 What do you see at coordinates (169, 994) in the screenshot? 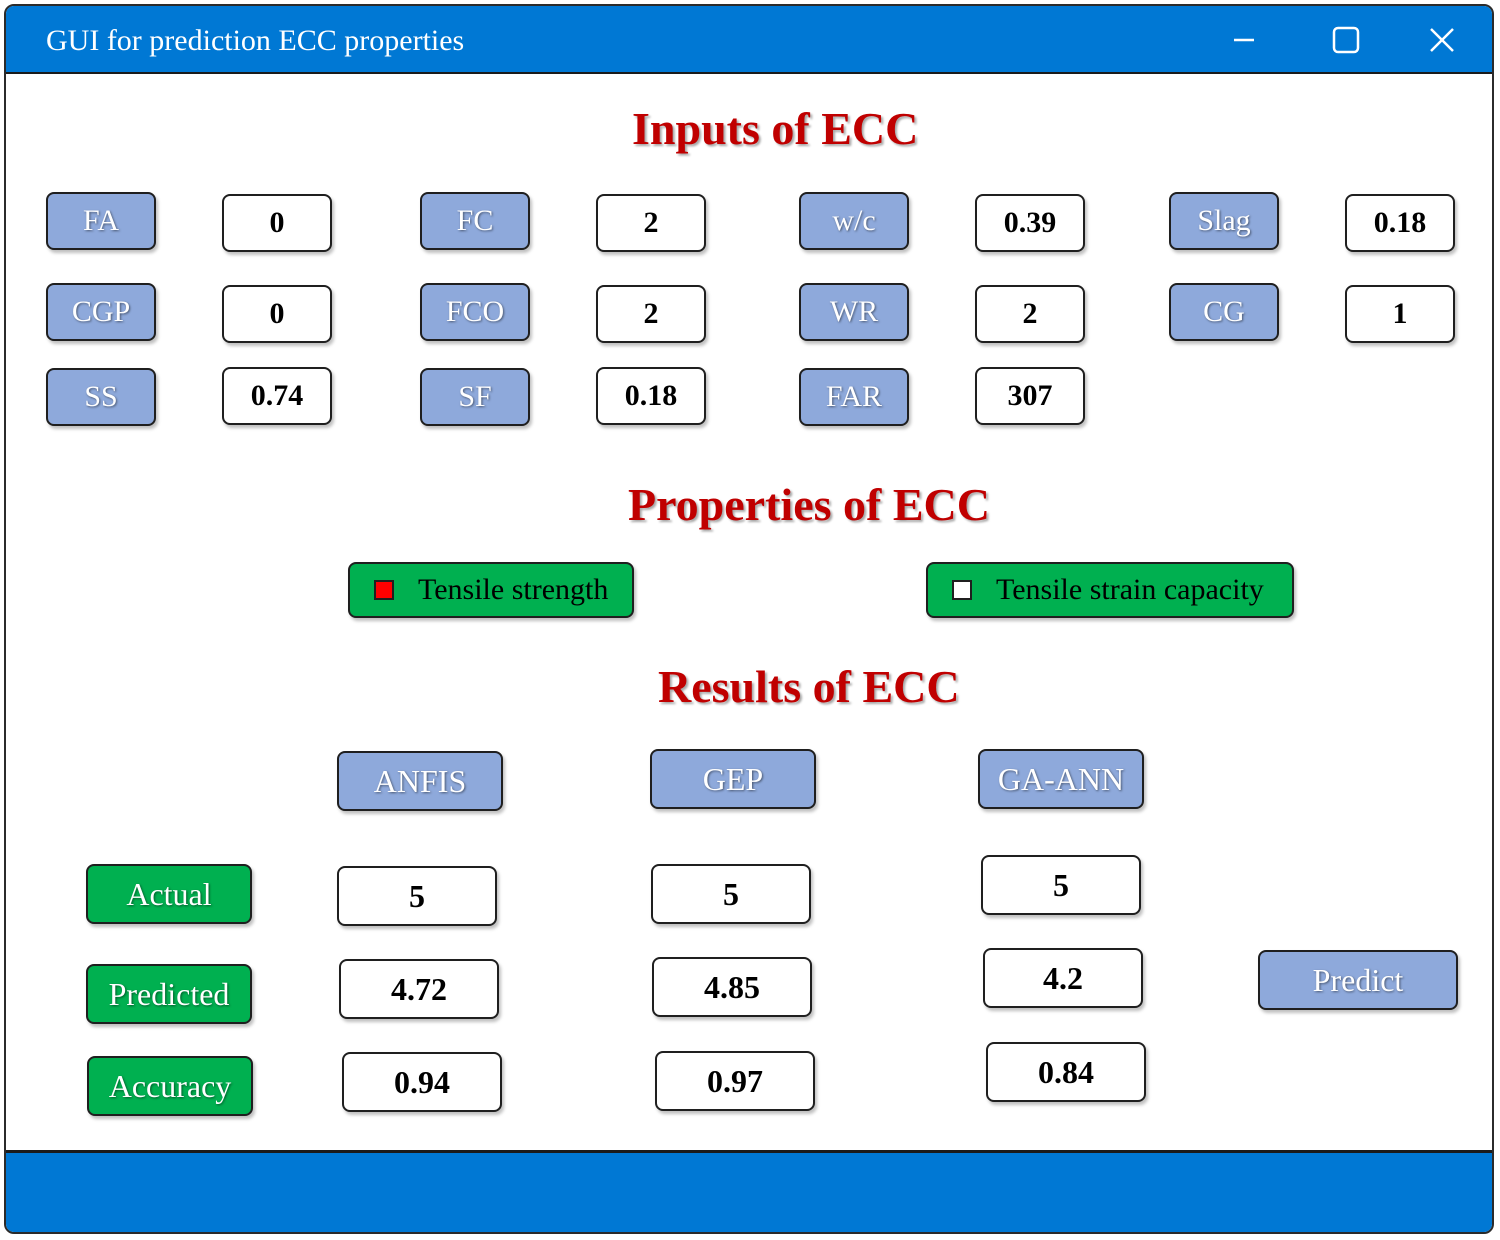
I see `row-label-predicted: Predicted` at bounding box center [169, 994].